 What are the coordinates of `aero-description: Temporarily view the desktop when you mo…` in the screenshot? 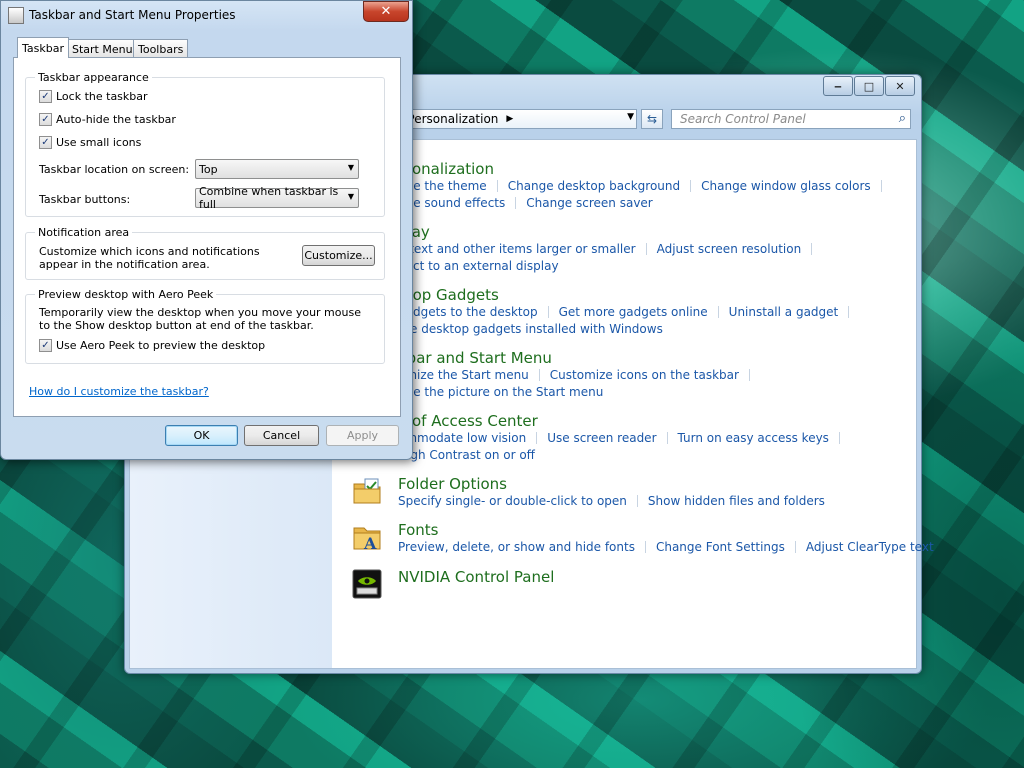 It's located at (200, 319).